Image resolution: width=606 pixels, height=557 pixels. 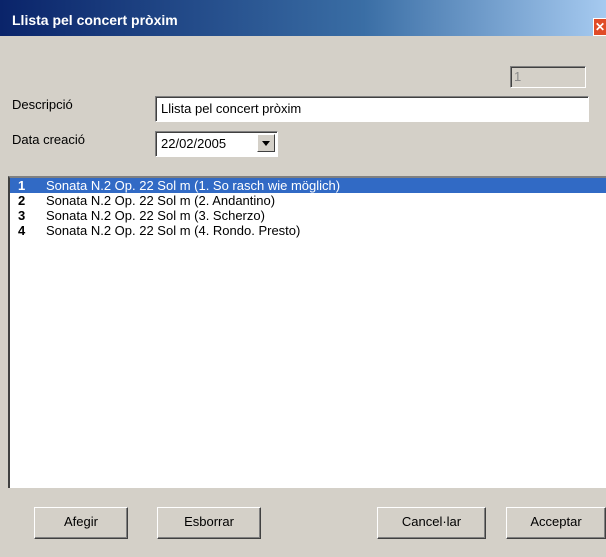 What do you see at coordinates (161, 200) in the screenshot?
I see `item-title: Sonata N.2 Op. 22 Sol m (2. Andantino)` at bounding box center [161, 200].